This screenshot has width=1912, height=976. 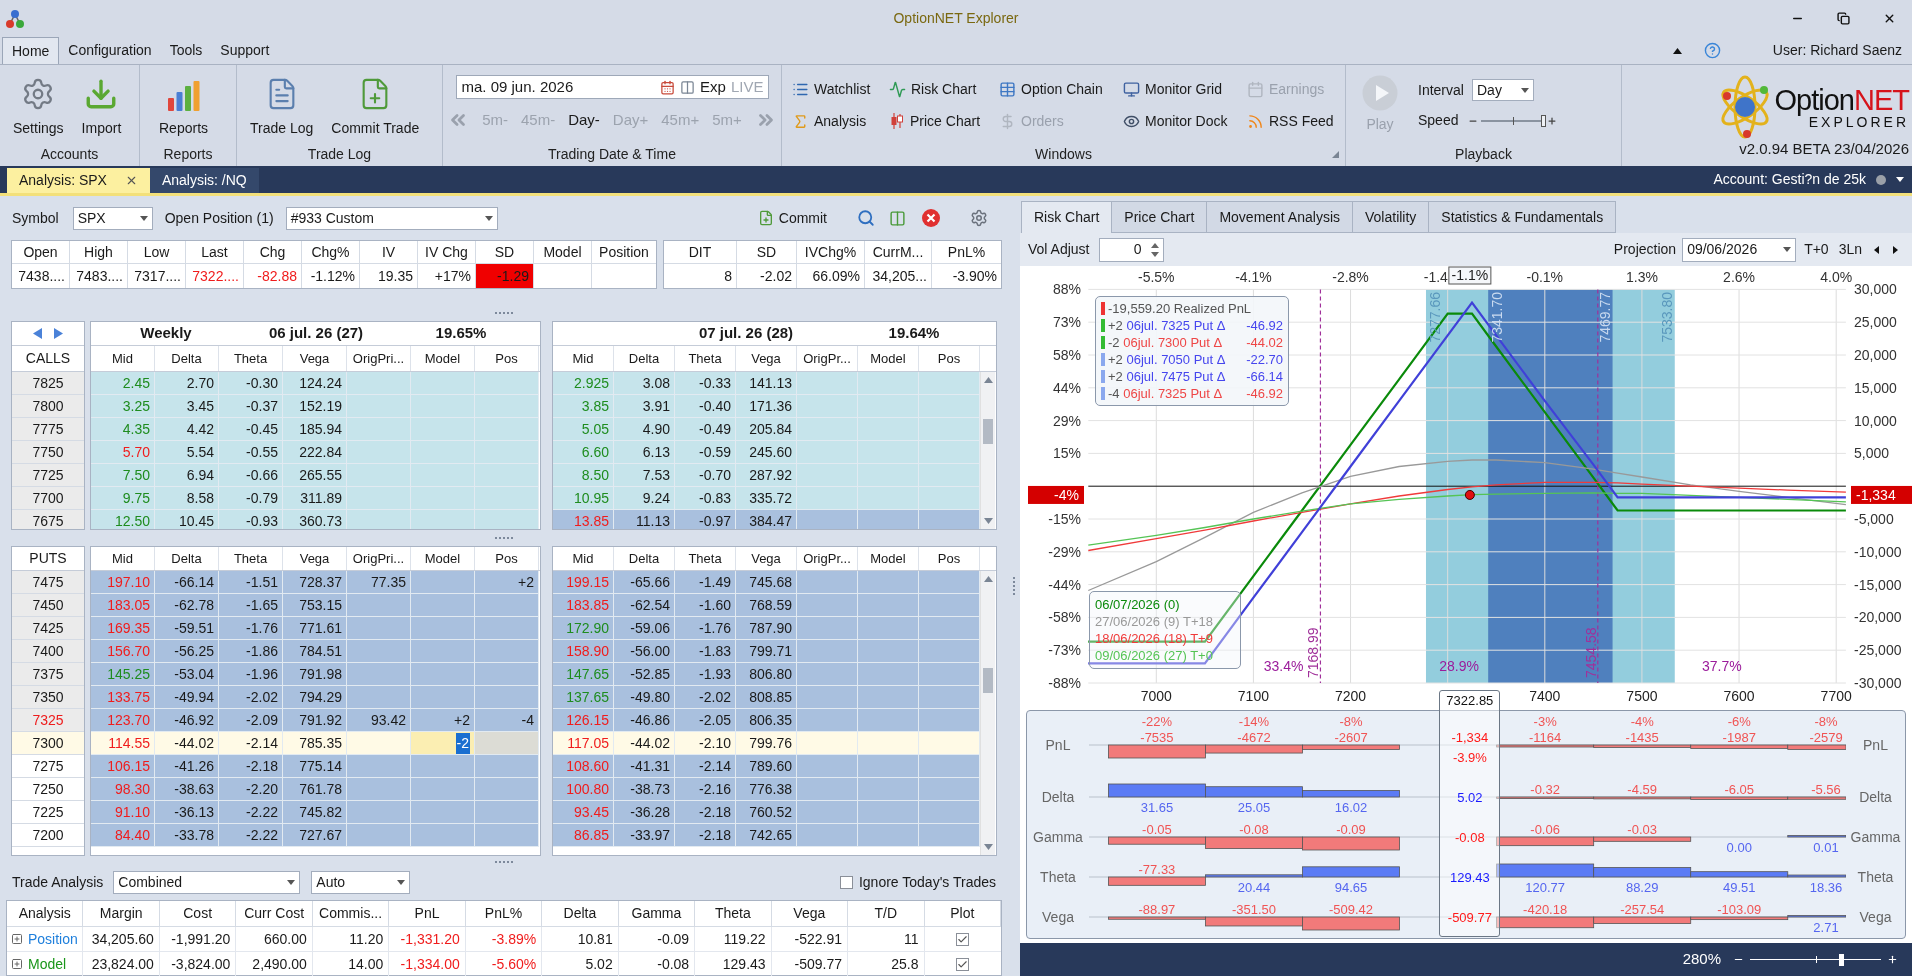 What do you see at coordinates (391, 218) in the screenshot?
I see `position-dropdown: #933 Custom` at bounding box center [391, 218].